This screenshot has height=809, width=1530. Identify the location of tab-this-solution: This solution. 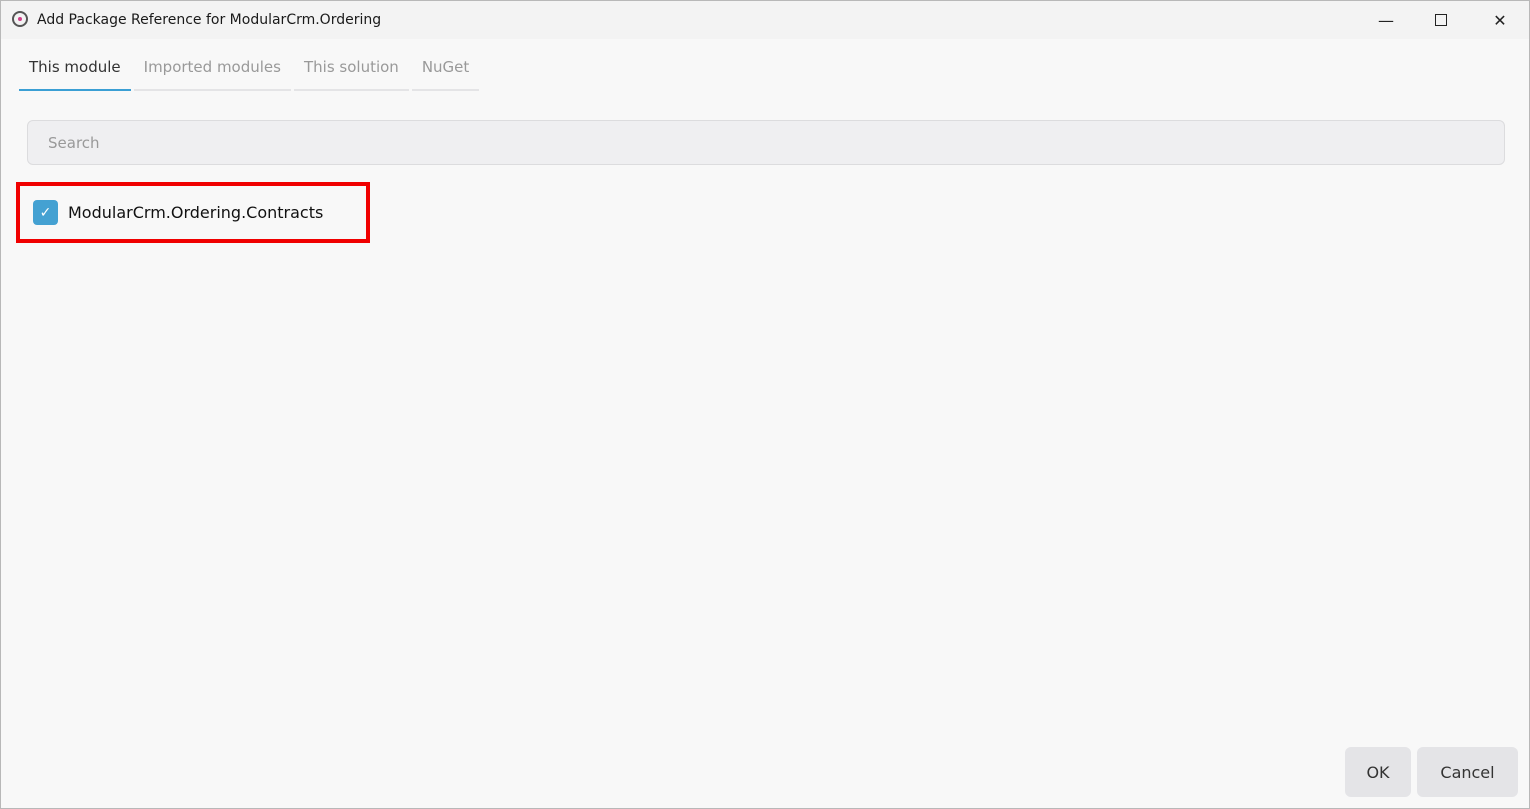
(351, 71).